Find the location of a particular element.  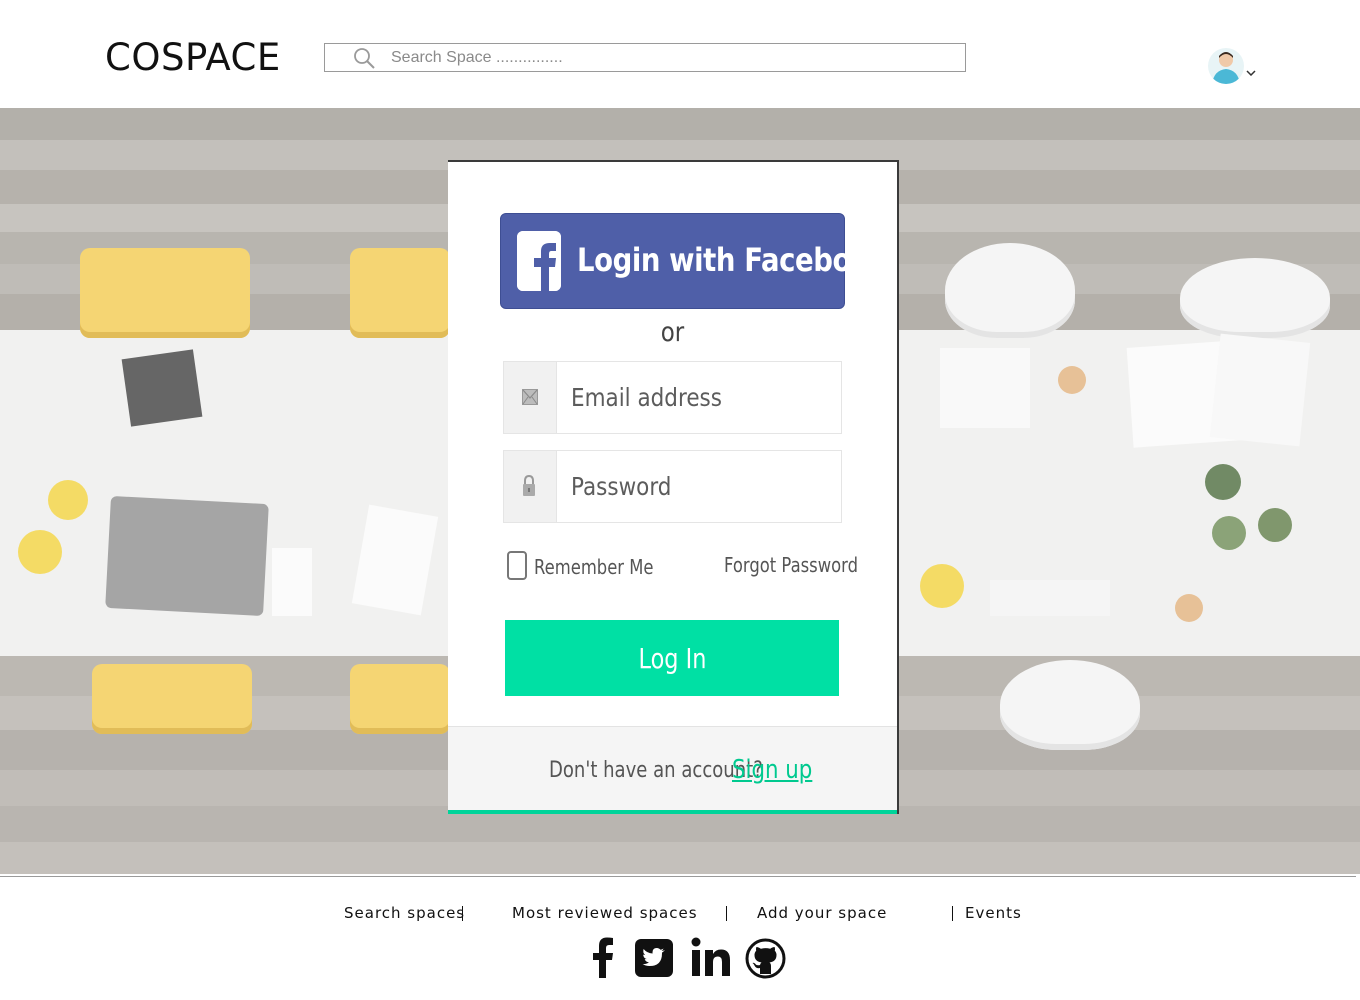

search-bar is located at coordinates (645, 57).